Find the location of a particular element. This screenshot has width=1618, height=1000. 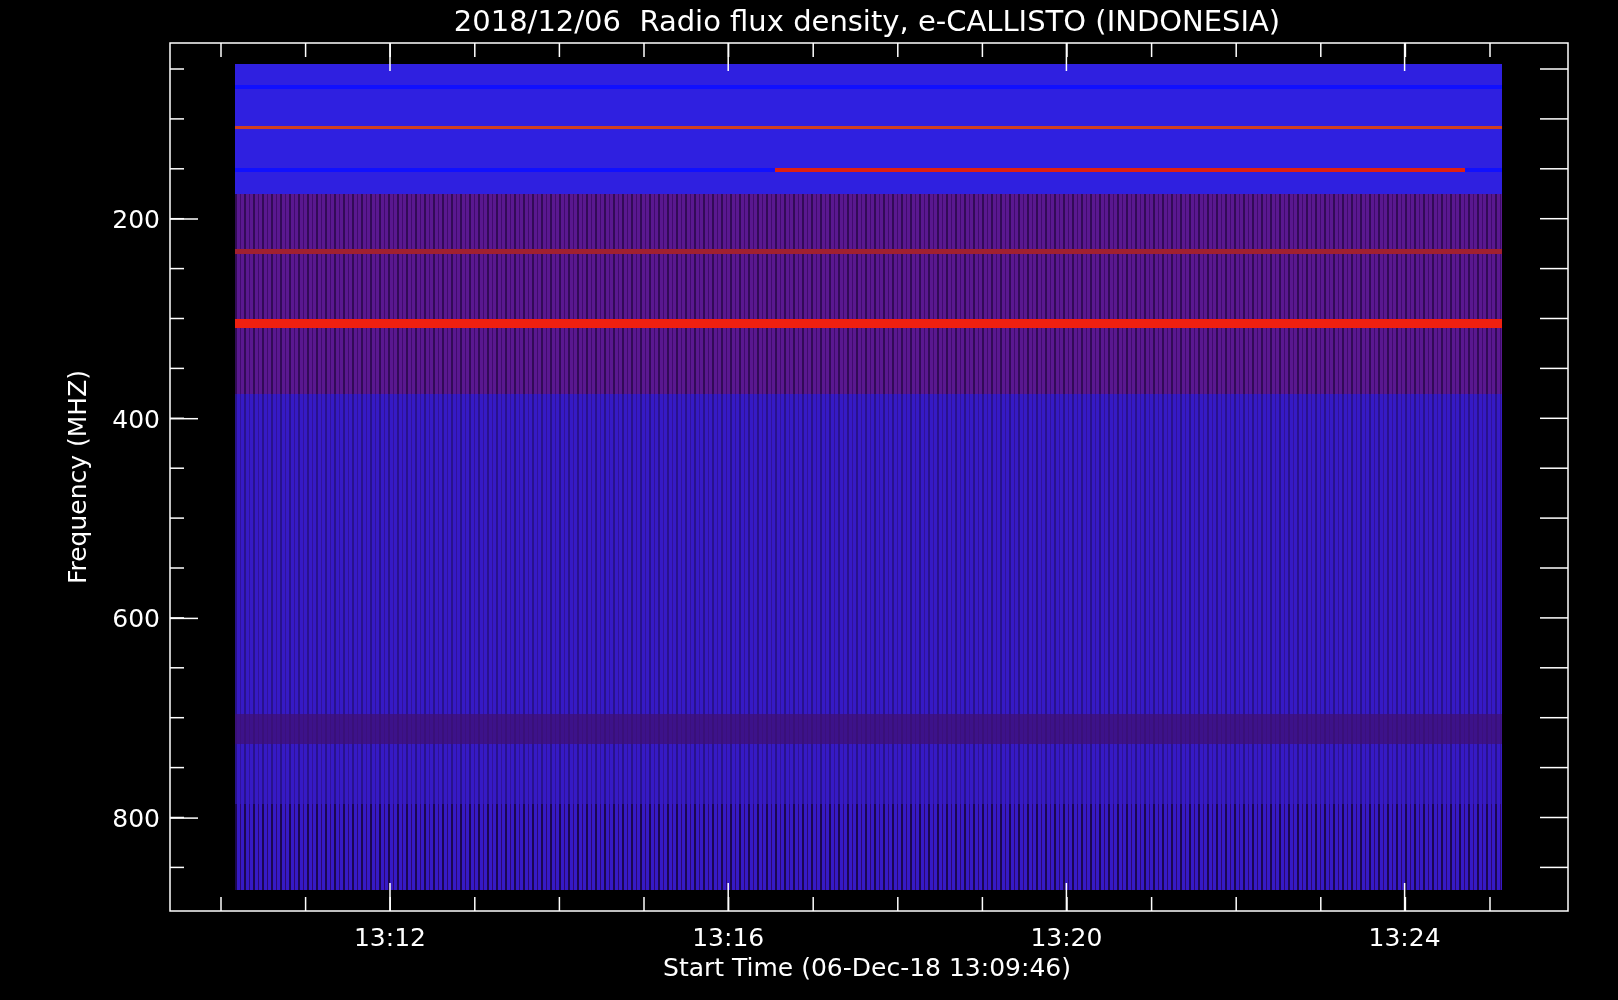

y-tick-label: 800 is located at coordinates (136, 819).